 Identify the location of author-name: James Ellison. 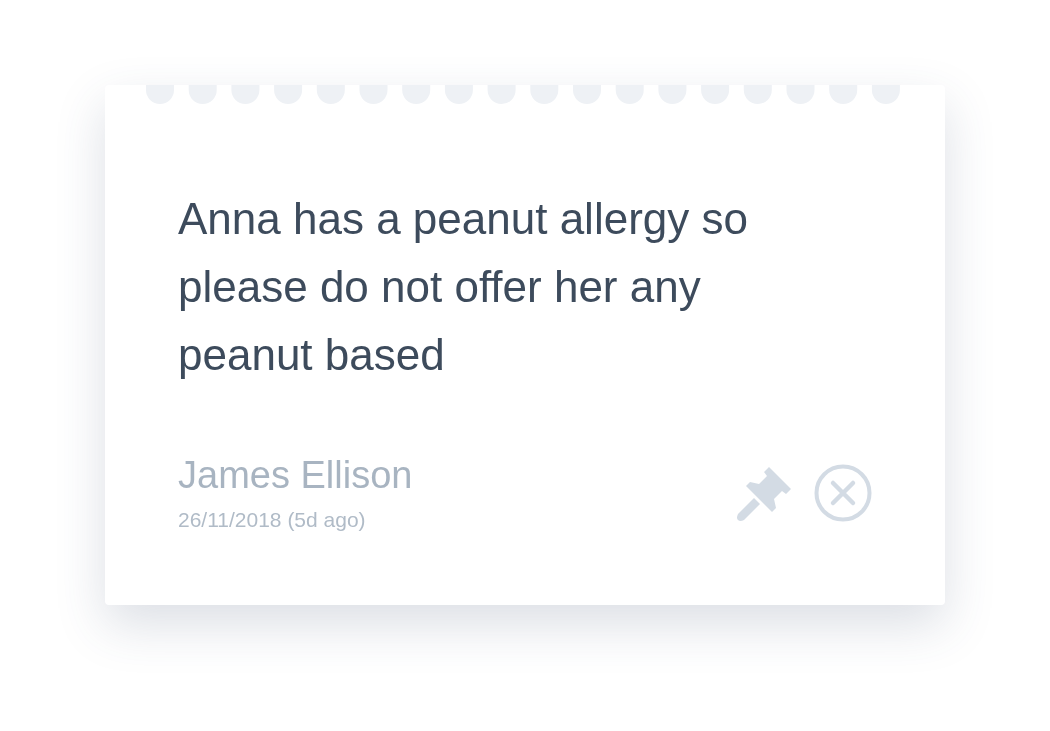
(295, 475).